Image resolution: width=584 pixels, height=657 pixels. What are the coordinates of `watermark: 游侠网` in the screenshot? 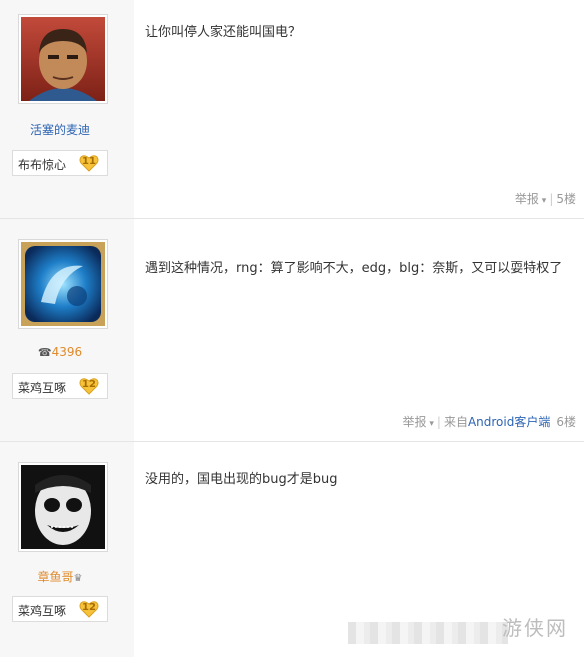 It's located at (535, 628).